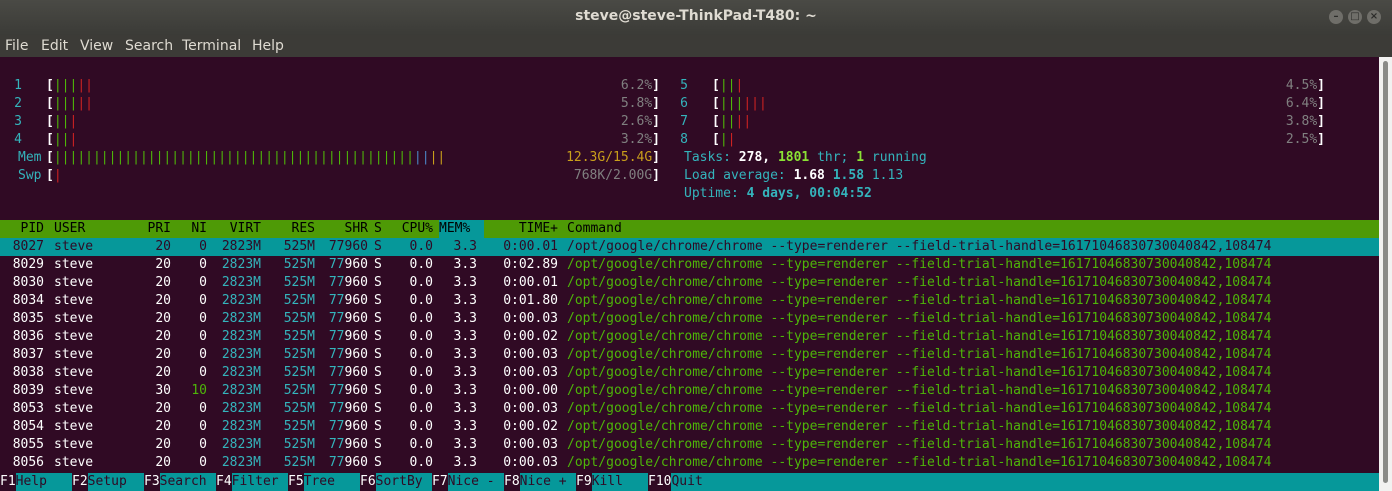 The image size is (1392, 491). Describe the element at coordinates (887, 175) in the screenshot. I see `load-15: 1.13` at that location.